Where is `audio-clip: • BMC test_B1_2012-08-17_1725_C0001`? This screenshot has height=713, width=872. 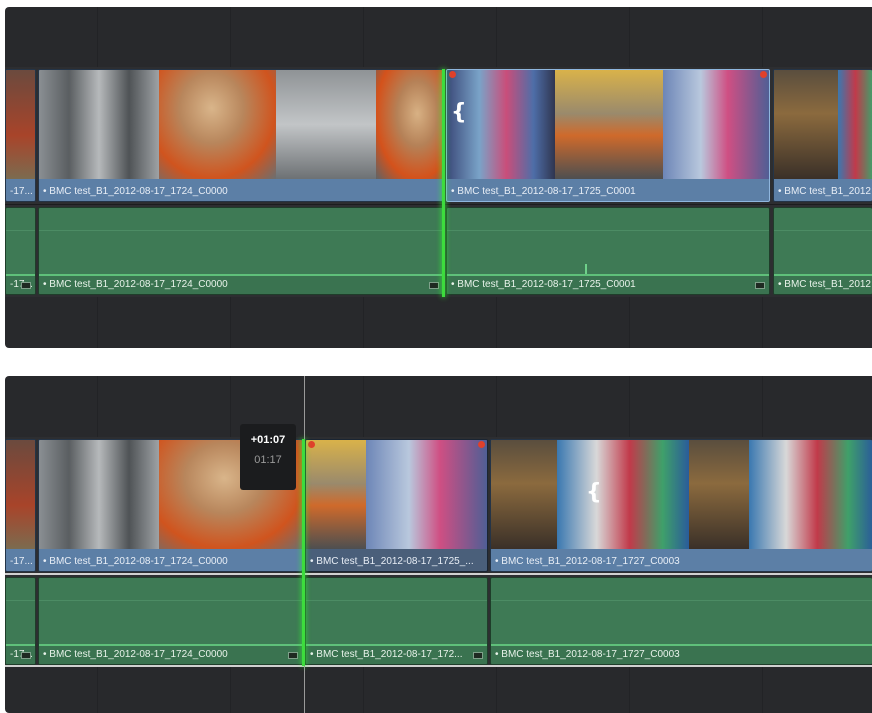 audio-clip: • BMC test_B1_2012-08-17_1725_C0001 is located at coordinates (608, 251).